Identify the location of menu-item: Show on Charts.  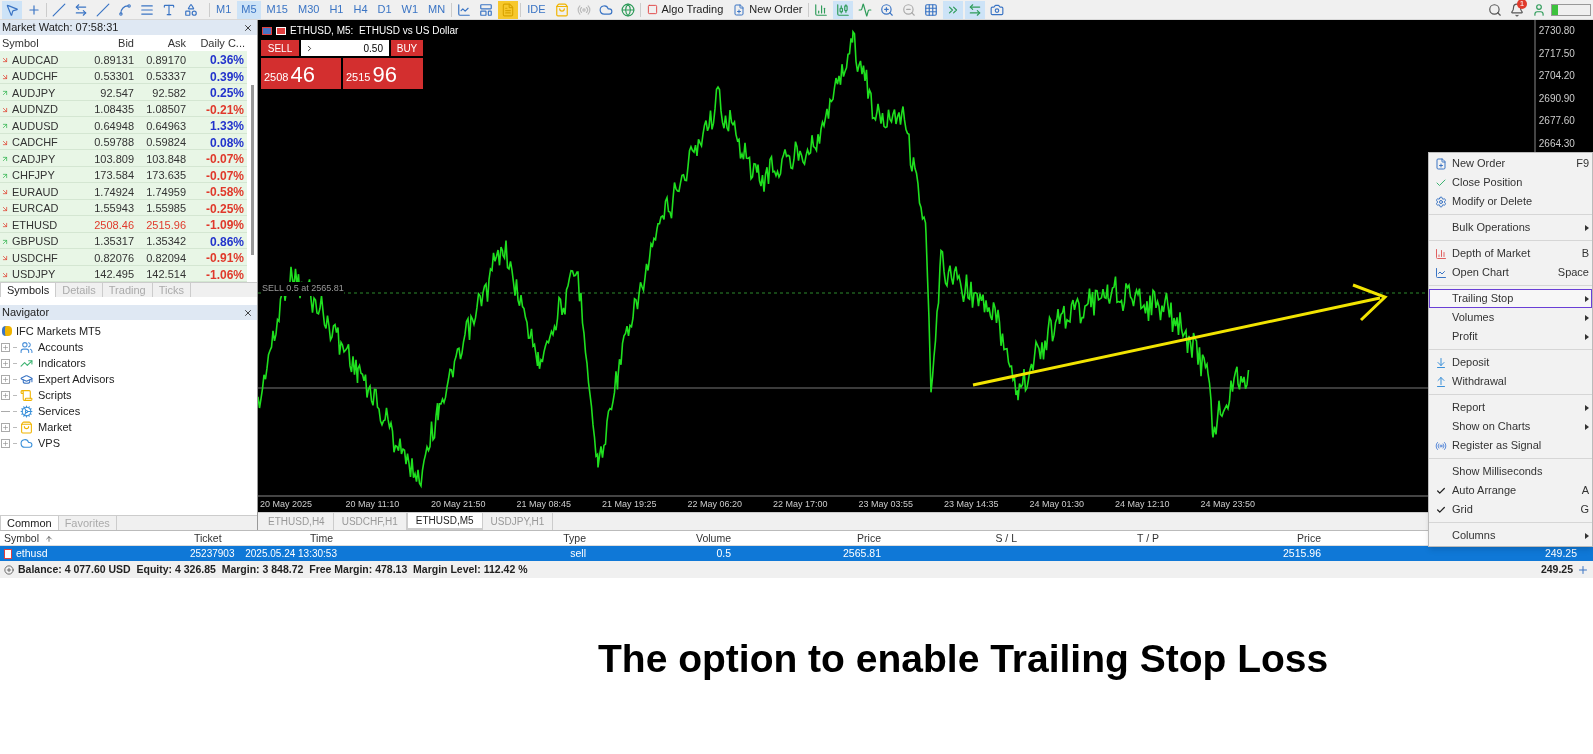
(1510, 426).